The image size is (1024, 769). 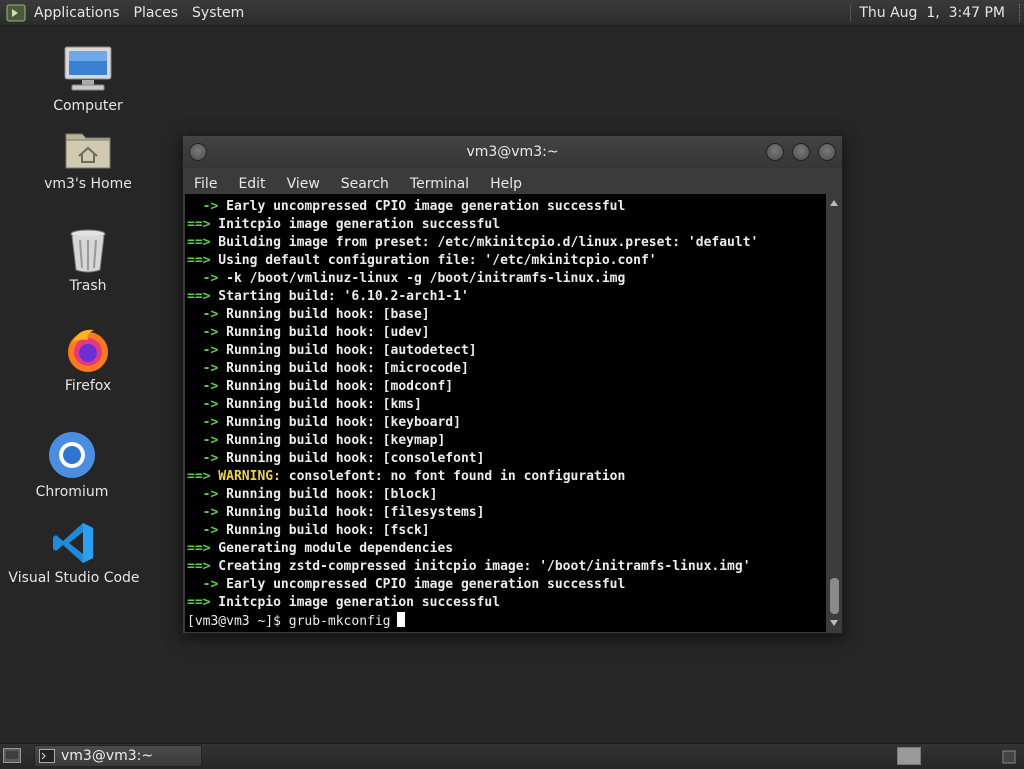 What do you see at coordinates (332, 440) in the screenshot?
I see `line-text: Running build hook: [keymap]` at bounding box center [332, 440].